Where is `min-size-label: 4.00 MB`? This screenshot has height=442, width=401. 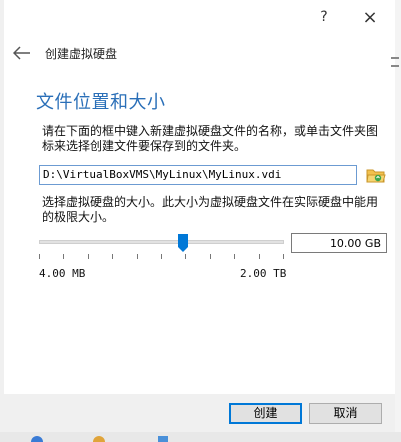
min-size-label: 4.00 MB is located at coordinates (62, 273).